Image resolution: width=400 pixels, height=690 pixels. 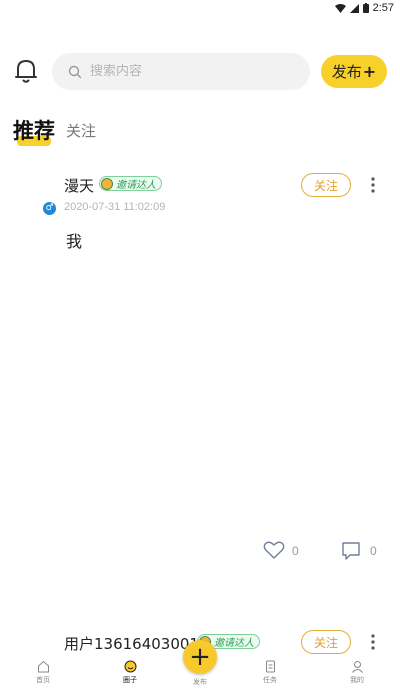 I want to click on search-bar, so click(x=181, y=71).